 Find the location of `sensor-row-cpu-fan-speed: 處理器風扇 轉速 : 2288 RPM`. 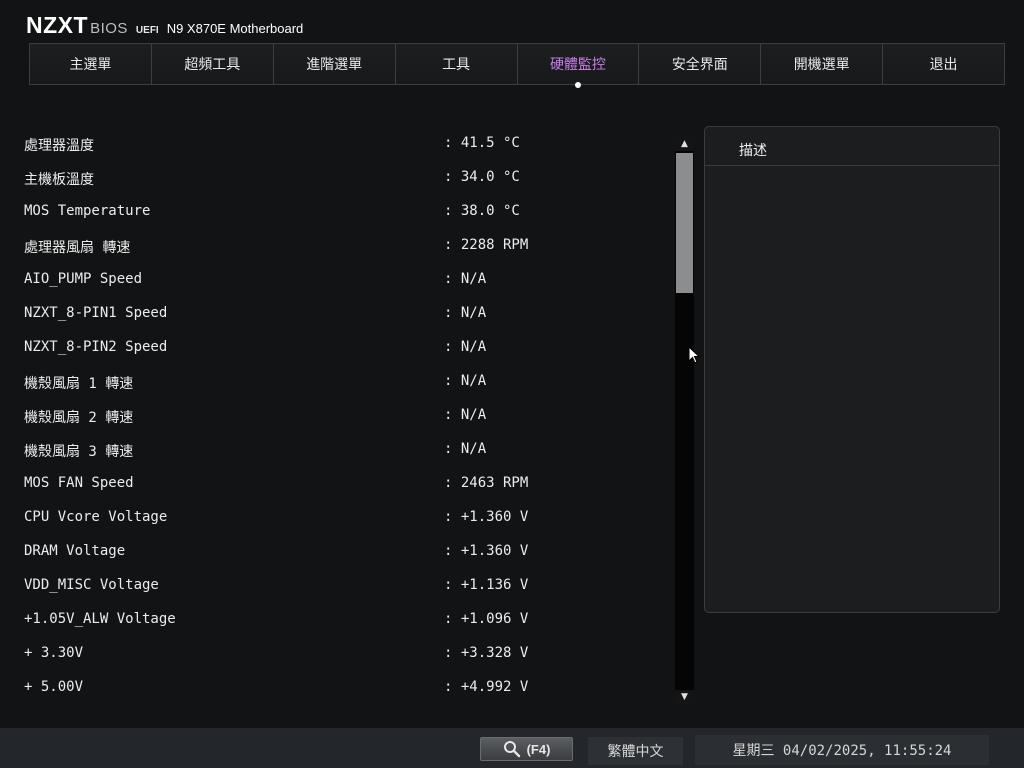

sensor-row-cpu-fan-speed: 處理器風扇 轉速 : 2288 RPM is located at coordinates (335, 246).